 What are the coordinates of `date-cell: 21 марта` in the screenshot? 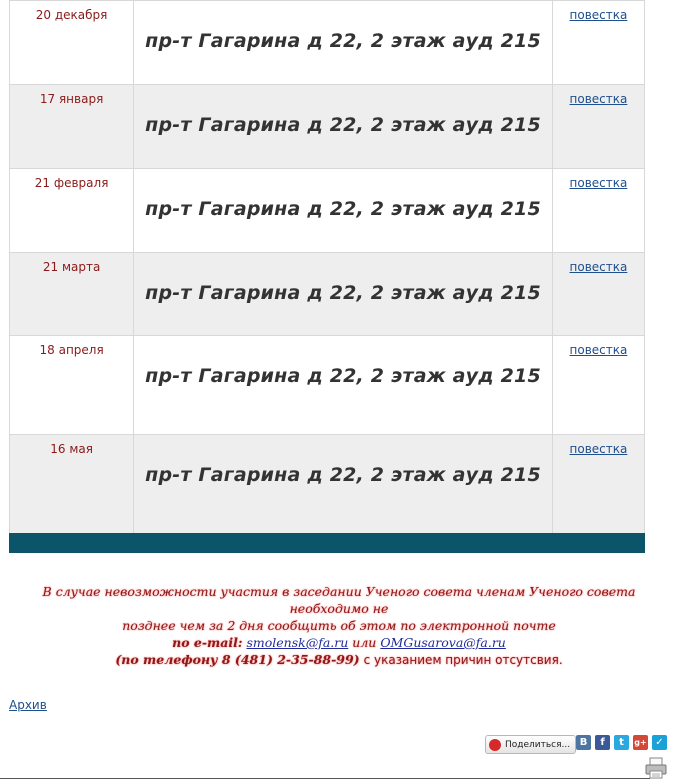 It's located at (71, 294).